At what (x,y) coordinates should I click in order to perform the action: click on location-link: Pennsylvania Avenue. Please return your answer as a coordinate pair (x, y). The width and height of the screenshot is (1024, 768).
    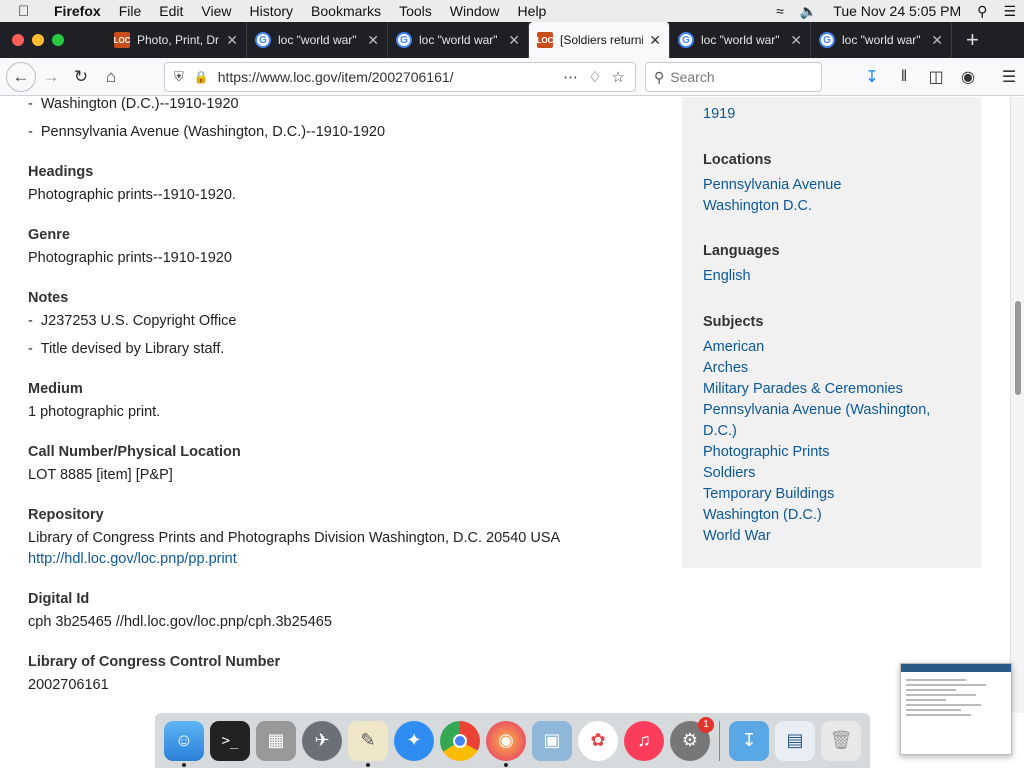
    Looking at the image, I should click on (823, 185).